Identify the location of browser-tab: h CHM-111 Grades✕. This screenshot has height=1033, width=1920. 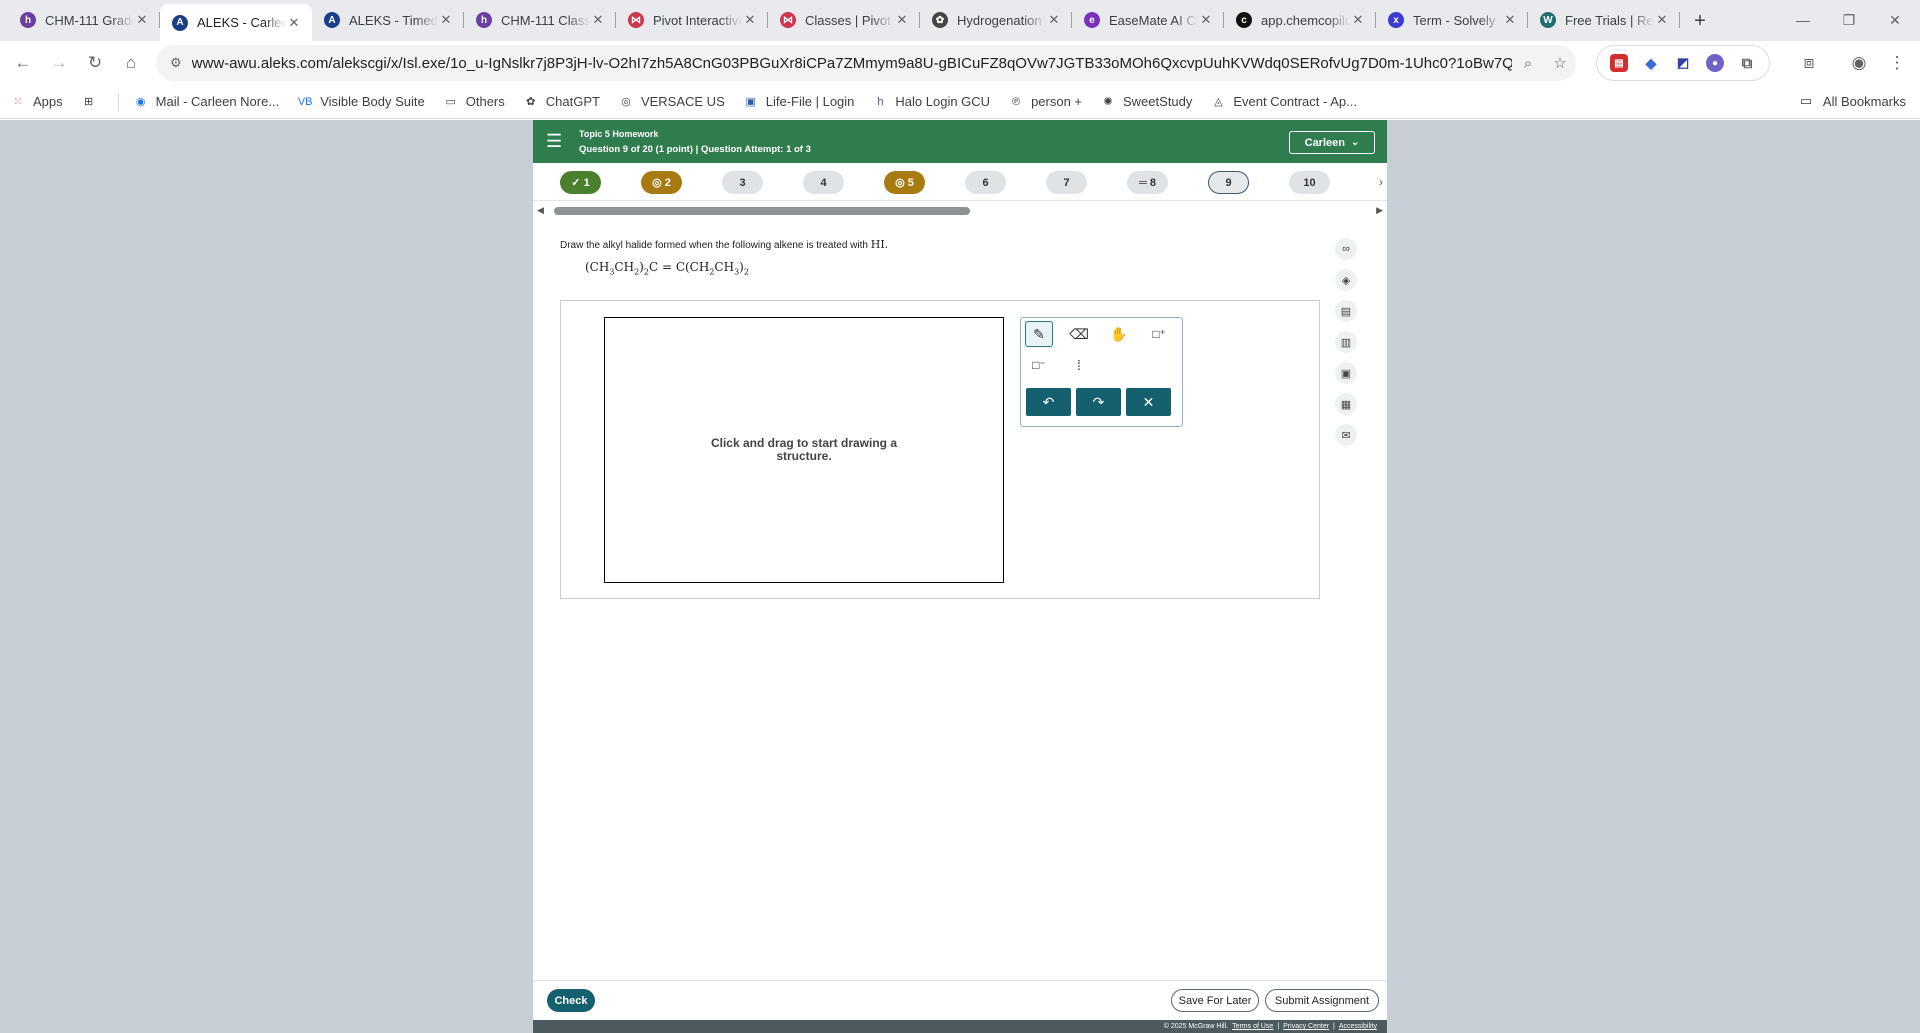
(84, 20).